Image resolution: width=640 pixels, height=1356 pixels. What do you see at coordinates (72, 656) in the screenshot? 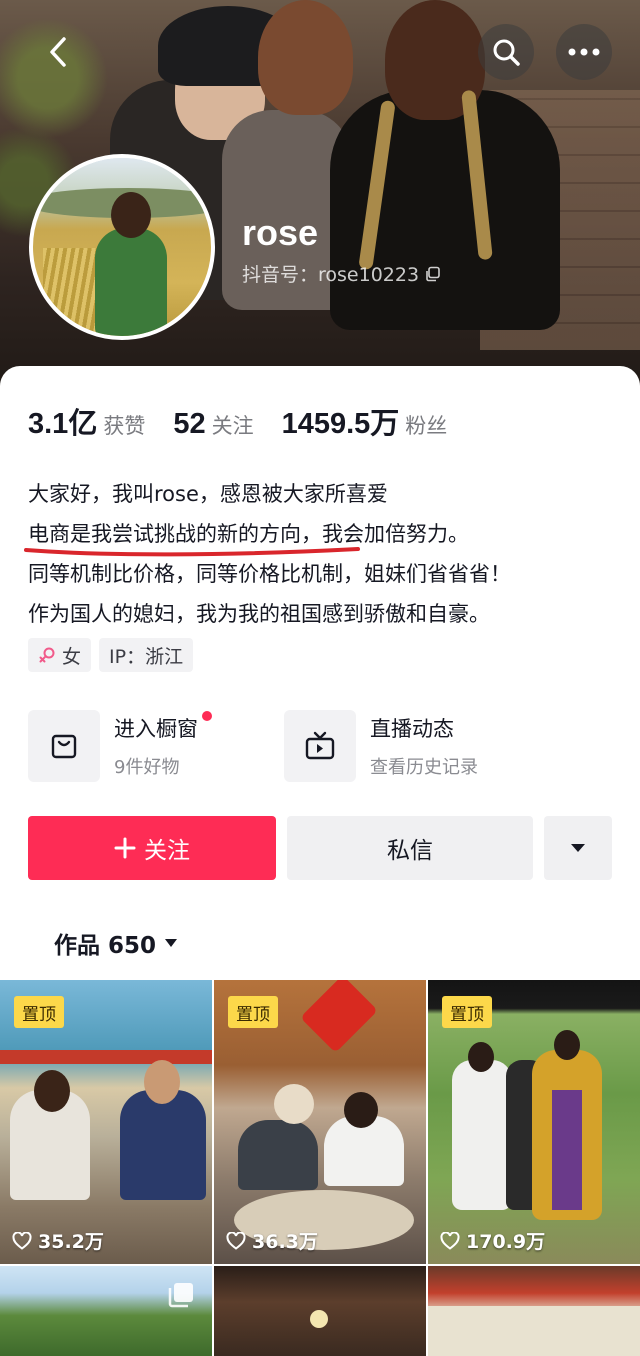
I see `gender-text: 女` at bounding box center [72, 656].